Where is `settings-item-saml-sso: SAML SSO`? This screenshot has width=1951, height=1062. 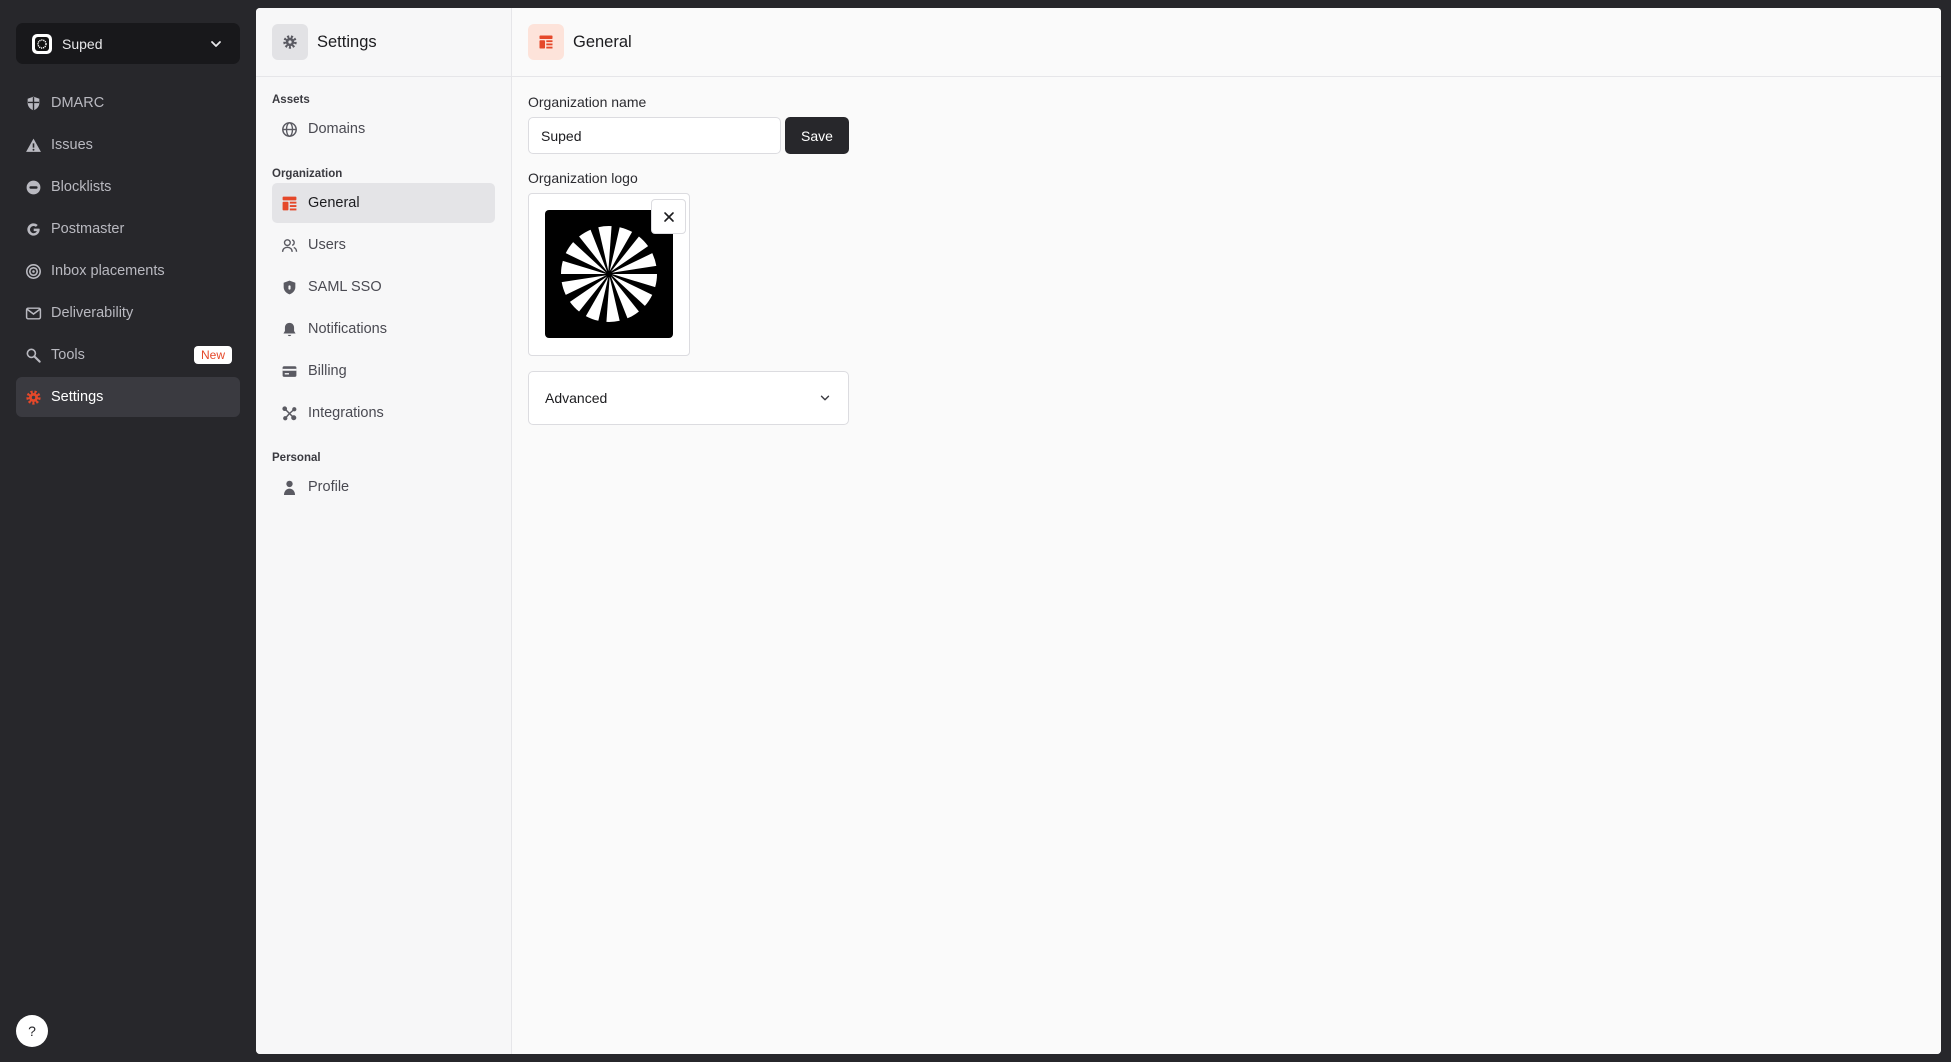 settings-item-saml-sso: SAML SSO is located at coordinates (383, 287).